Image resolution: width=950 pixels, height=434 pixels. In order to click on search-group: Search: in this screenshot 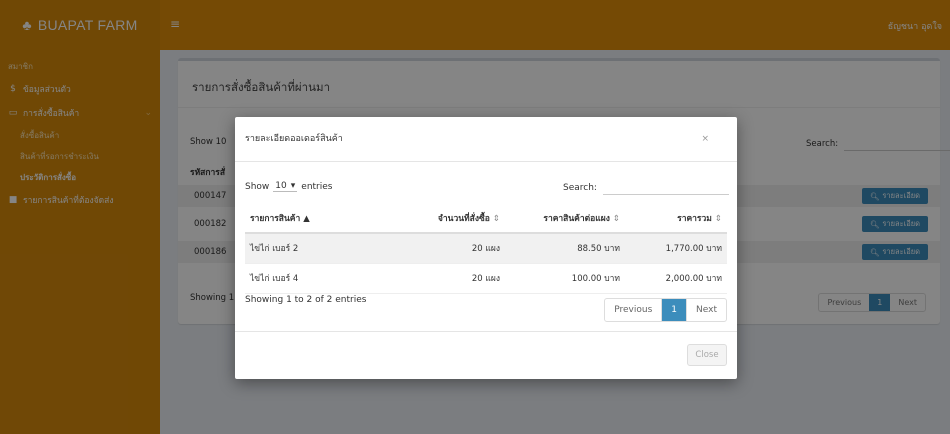, I will do `click(646, 188)`.